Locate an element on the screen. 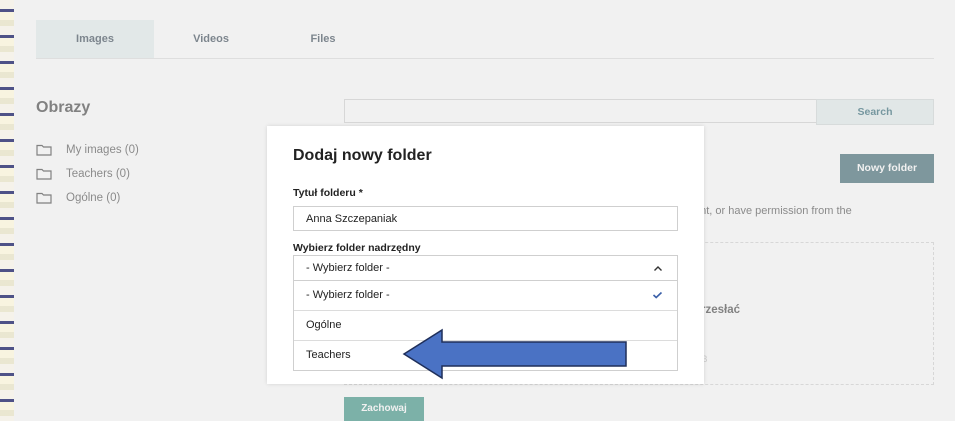 The image size is (955, 421). dialog-title: Dodaj nowy folder is located at coordinates (362, 155).